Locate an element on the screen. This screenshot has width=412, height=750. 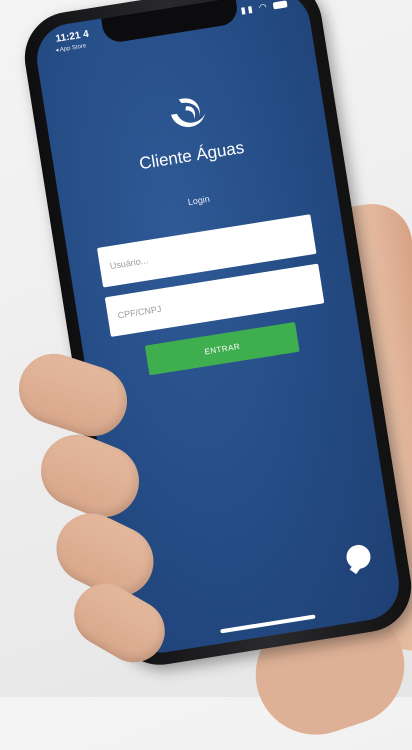
status-icons: ▮▮ ◠ is located at coordinates (264, 8).